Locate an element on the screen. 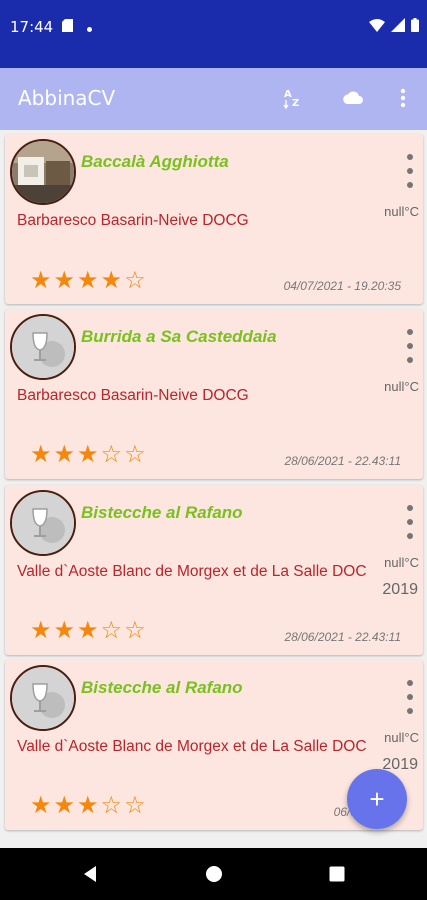  app-title: AbbinaCV is located at coordinates (67, 98).